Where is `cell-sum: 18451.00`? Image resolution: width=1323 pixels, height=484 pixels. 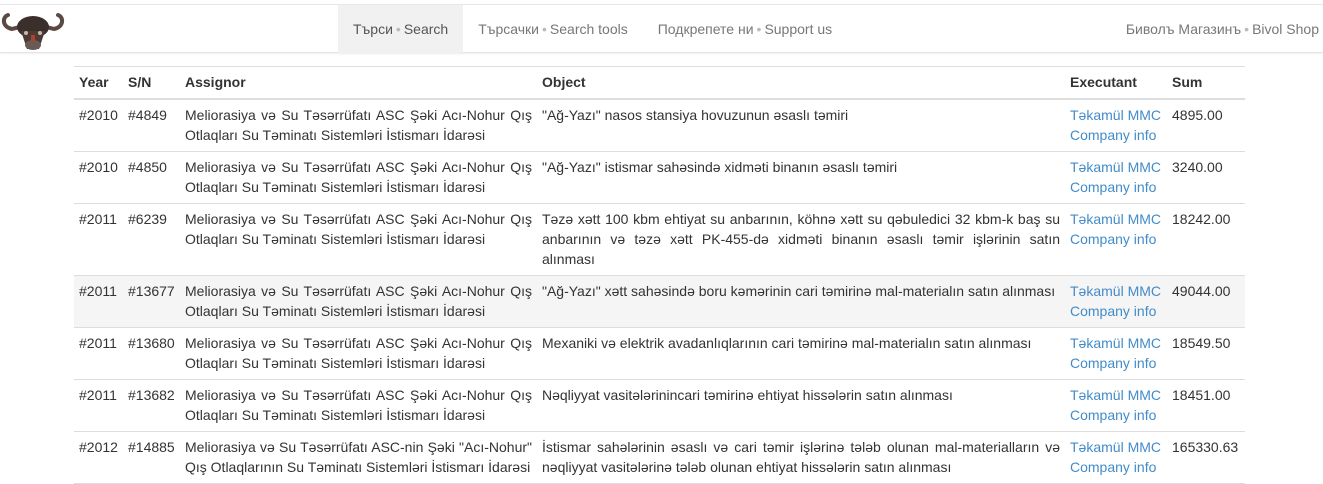
cell-sum: 18451.00 is located at coordinates (1206, 404).